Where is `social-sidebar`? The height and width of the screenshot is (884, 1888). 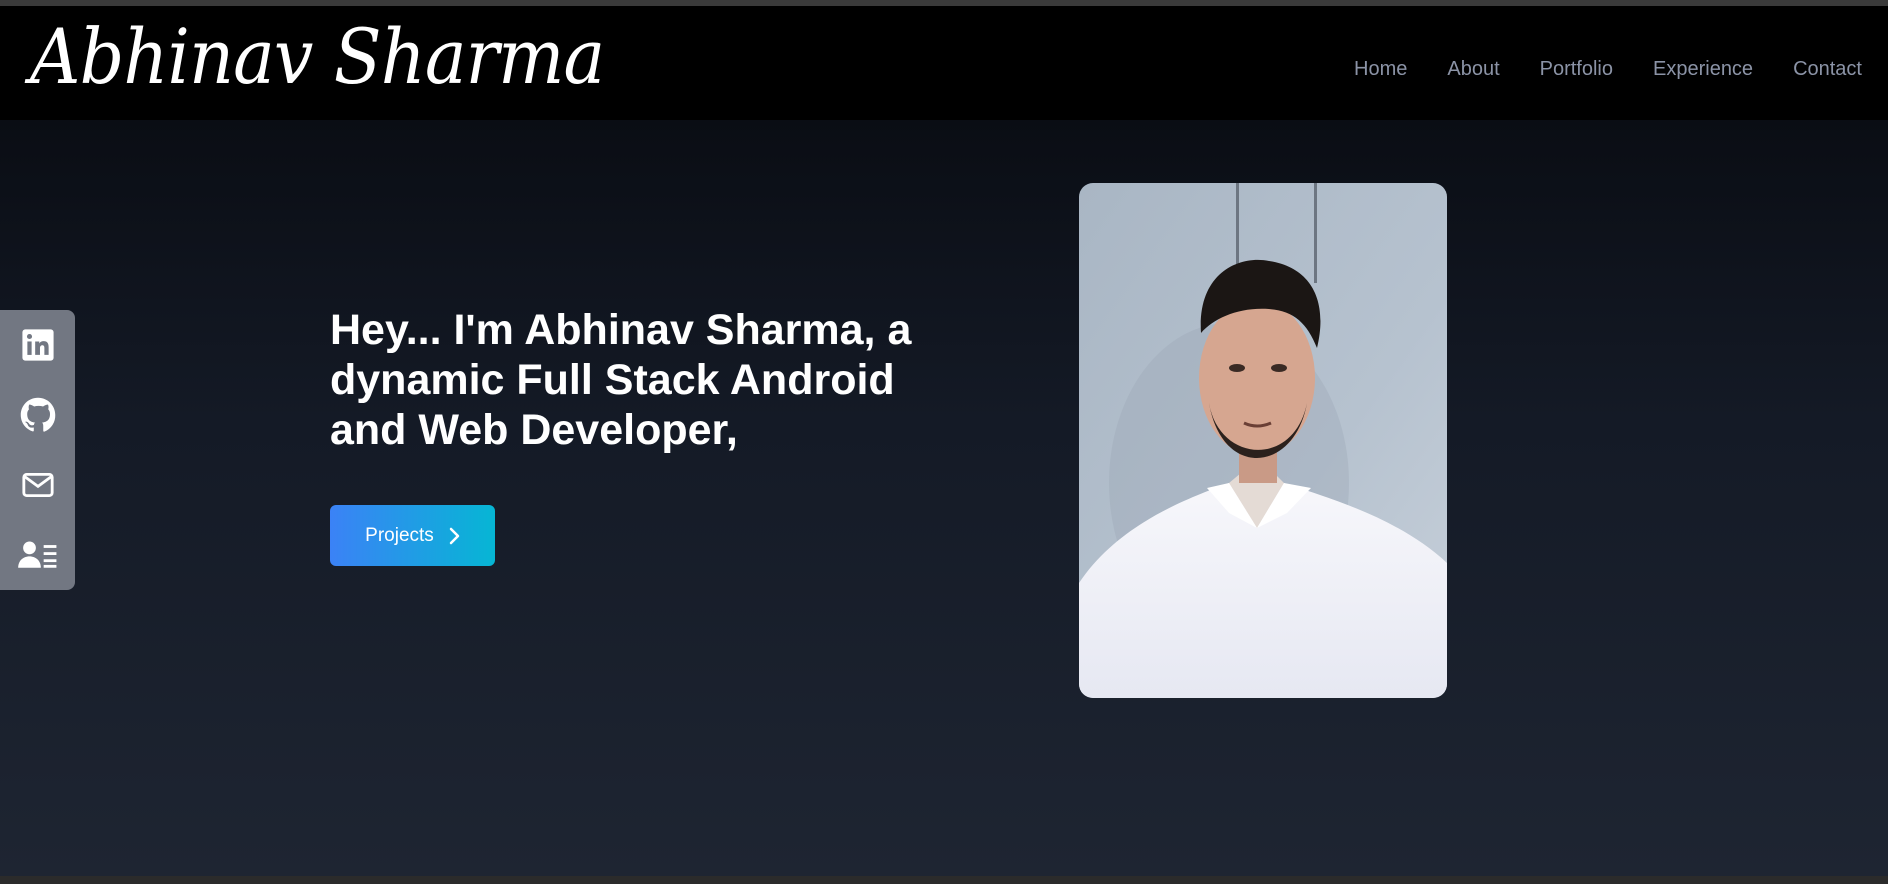
social-sidebar is located at coordinates (37, 450).